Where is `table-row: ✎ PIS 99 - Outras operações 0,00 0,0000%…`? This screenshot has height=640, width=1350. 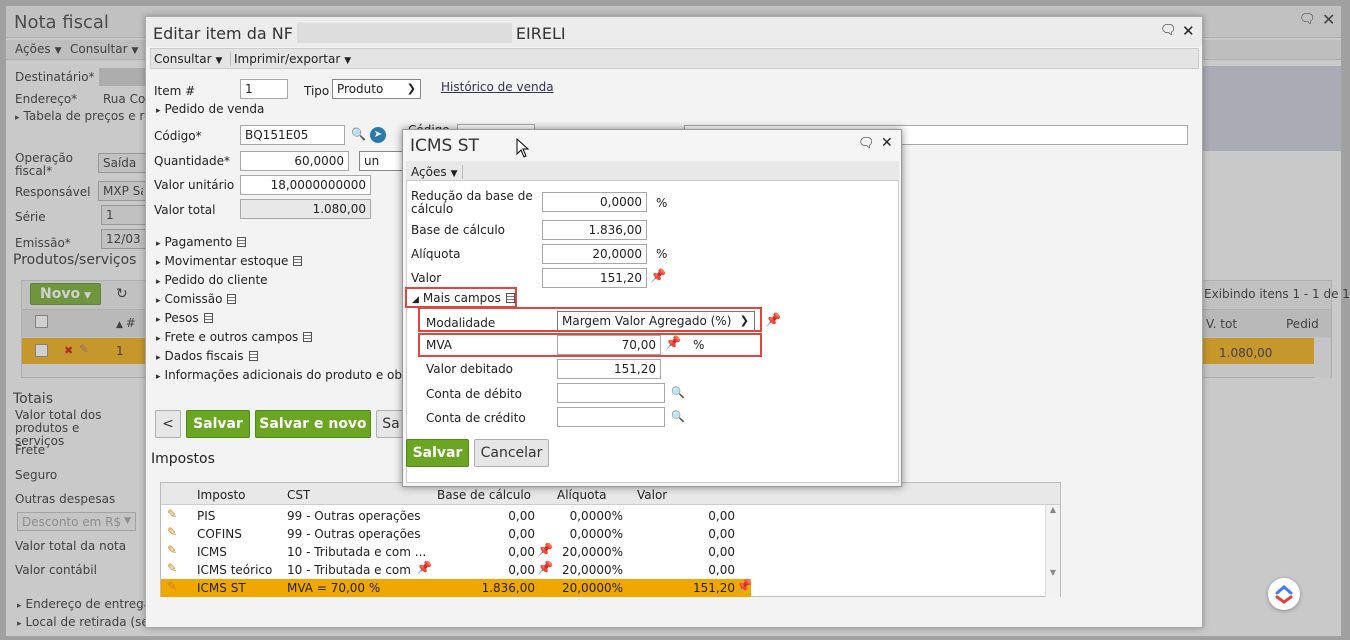
table-row: ✎ PIS 99 - Outras operações 0,00 0,0000%… is located at coordinates (603, 516).